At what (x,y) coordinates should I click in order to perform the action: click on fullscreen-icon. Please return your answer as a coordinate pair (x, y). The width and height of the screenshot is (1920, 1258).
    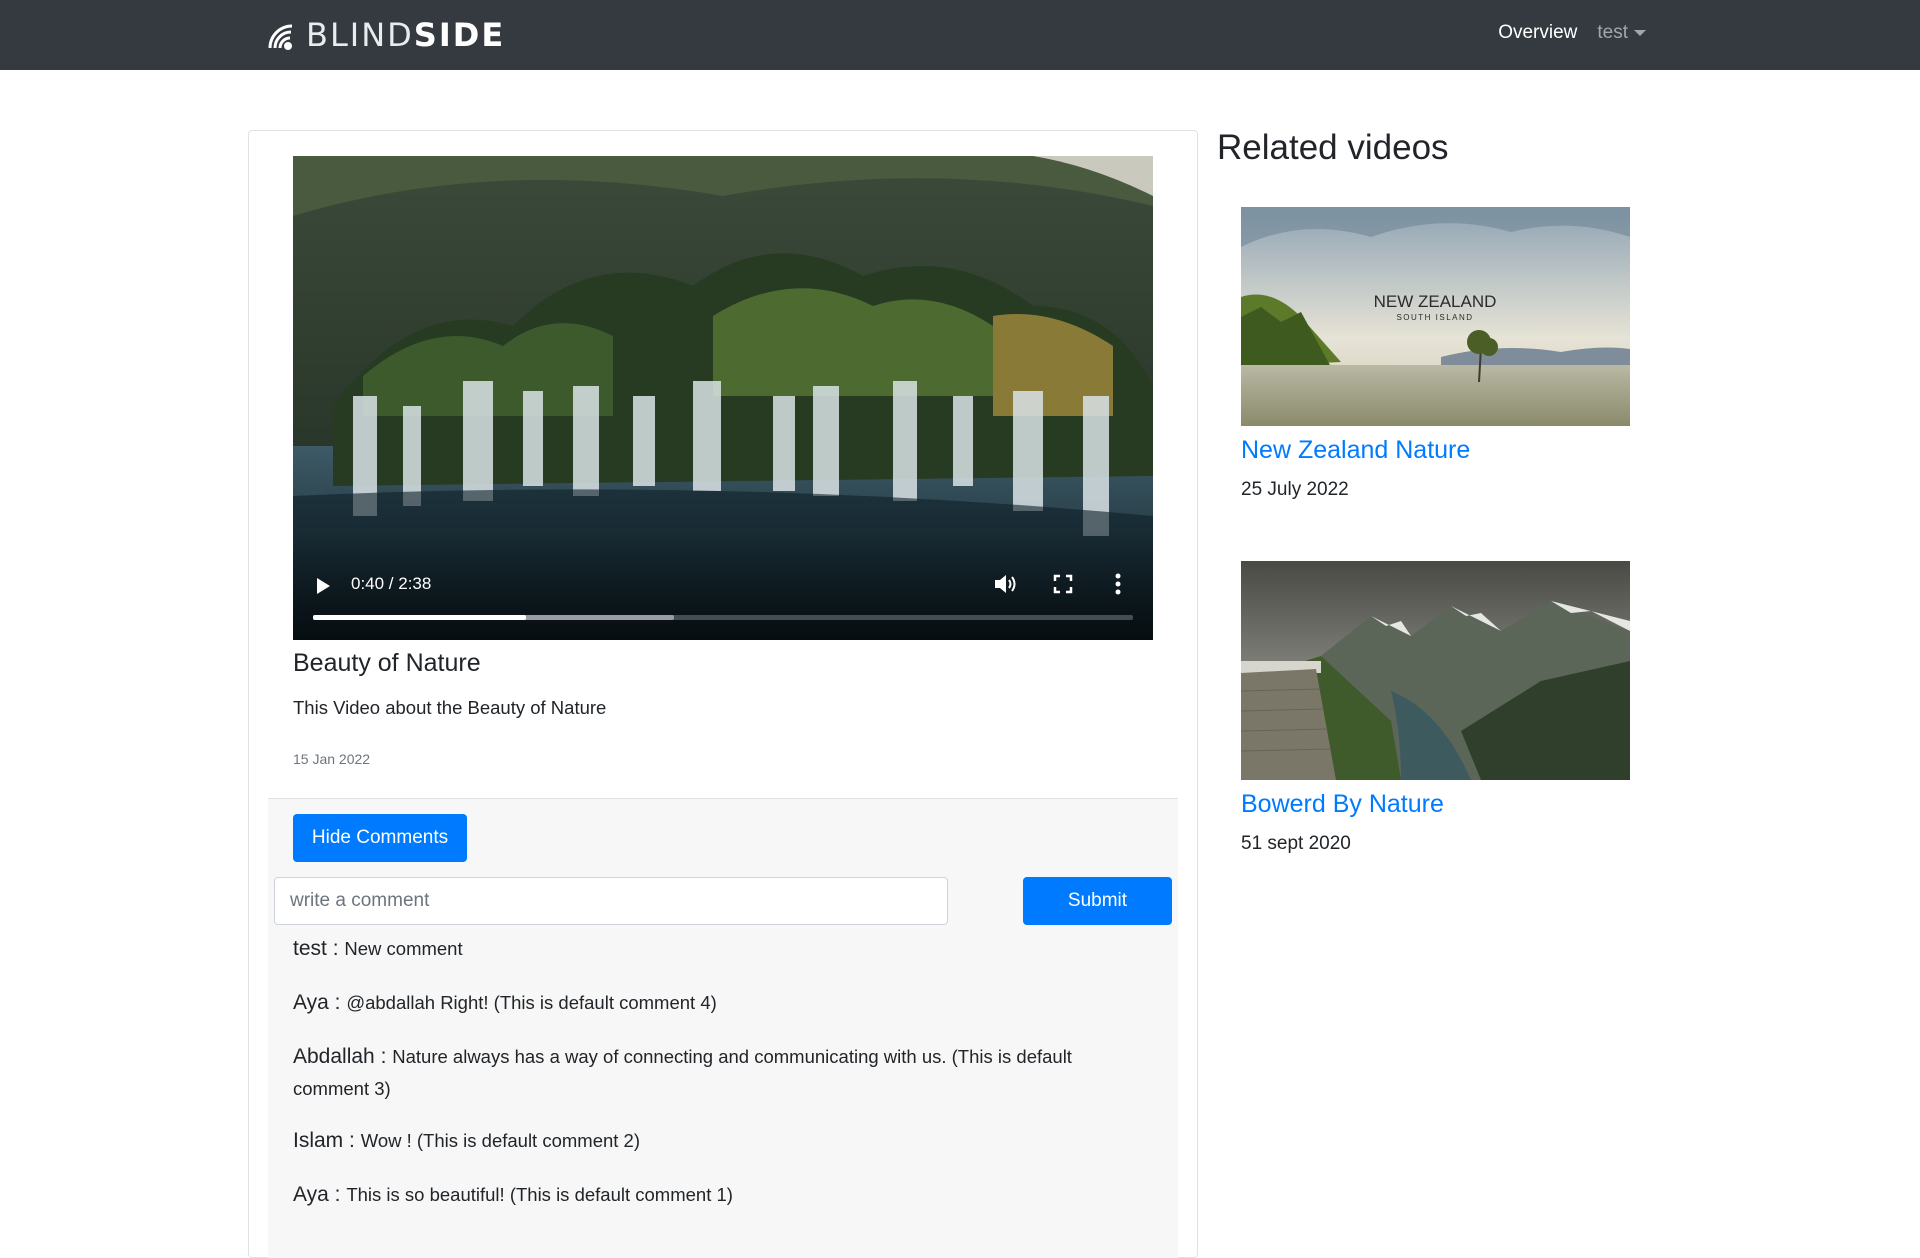
    Looking at the image, I should click on (1063, 584).